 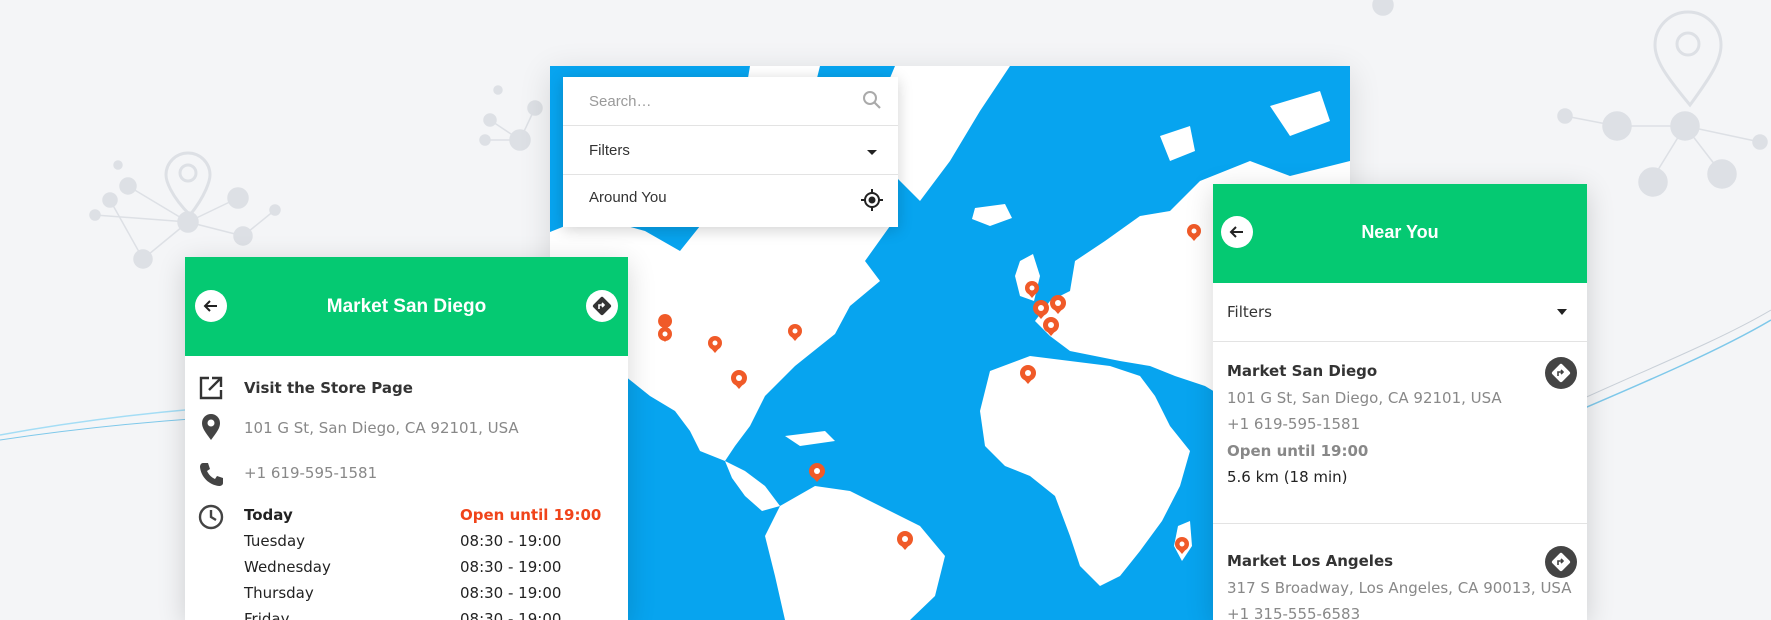 What do you see at coordinates (1294, 612) in the screenshot?
I see `store-phone: +1 315-555-6583` at bounding box center [1294, 612].